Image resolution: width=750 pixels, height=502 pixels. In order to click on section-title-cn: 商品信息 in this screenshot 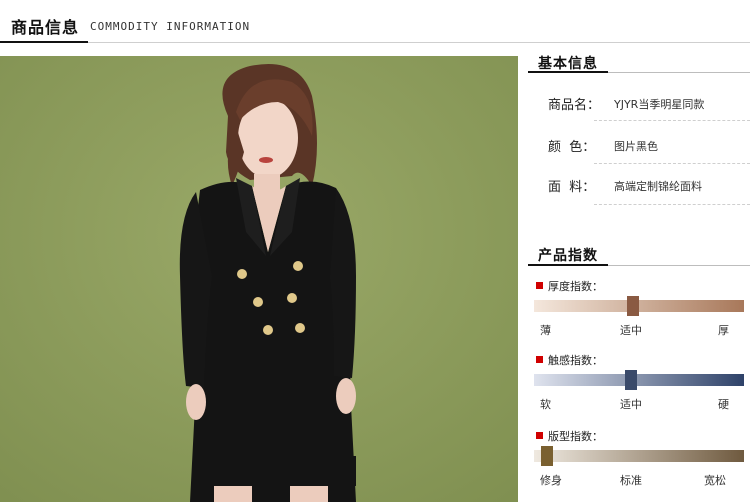, I will do `click(45, 27)`.